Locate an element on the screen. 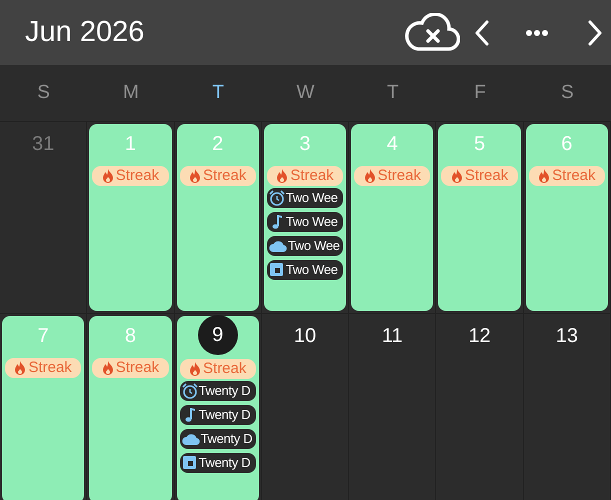 The height and width of the screenshot is (500, 611). day-number: 31 is located at coordinates (43, 144).